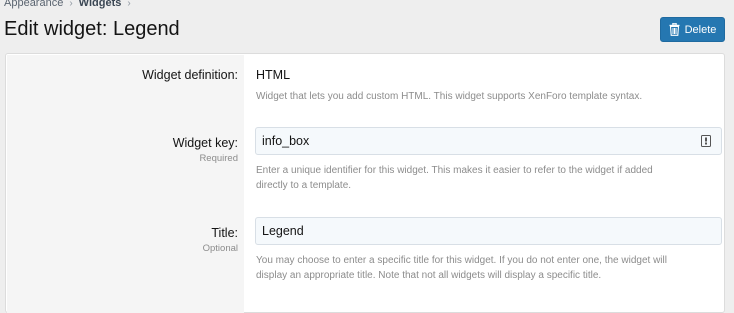  What do you see at coordinates (205, 143) in the screenshot?
I see `widget-key-label: Widget key:` at bounding box center [205, 143].